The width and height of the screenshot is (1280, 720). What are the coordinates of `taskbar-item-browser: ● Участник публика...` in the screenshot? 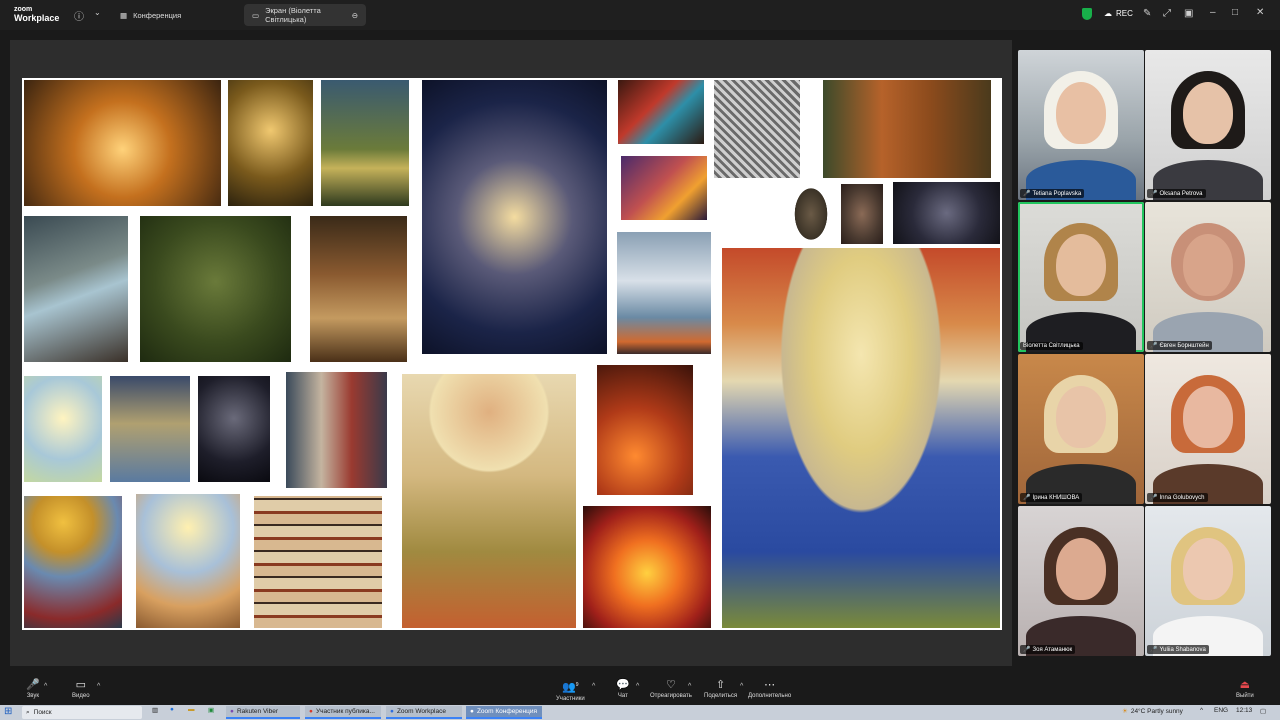 It's located at (343, 712).